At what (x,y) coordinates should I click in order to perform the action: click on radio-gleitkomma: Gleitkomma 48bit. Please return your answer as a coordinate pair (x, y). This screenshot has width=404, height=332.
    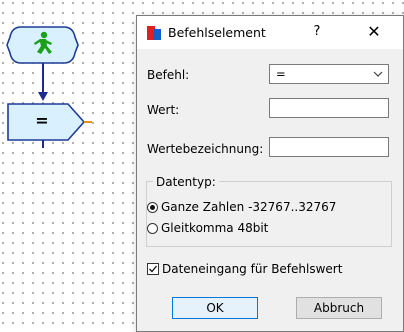
    Looking at the image, I should click on (207, 228).